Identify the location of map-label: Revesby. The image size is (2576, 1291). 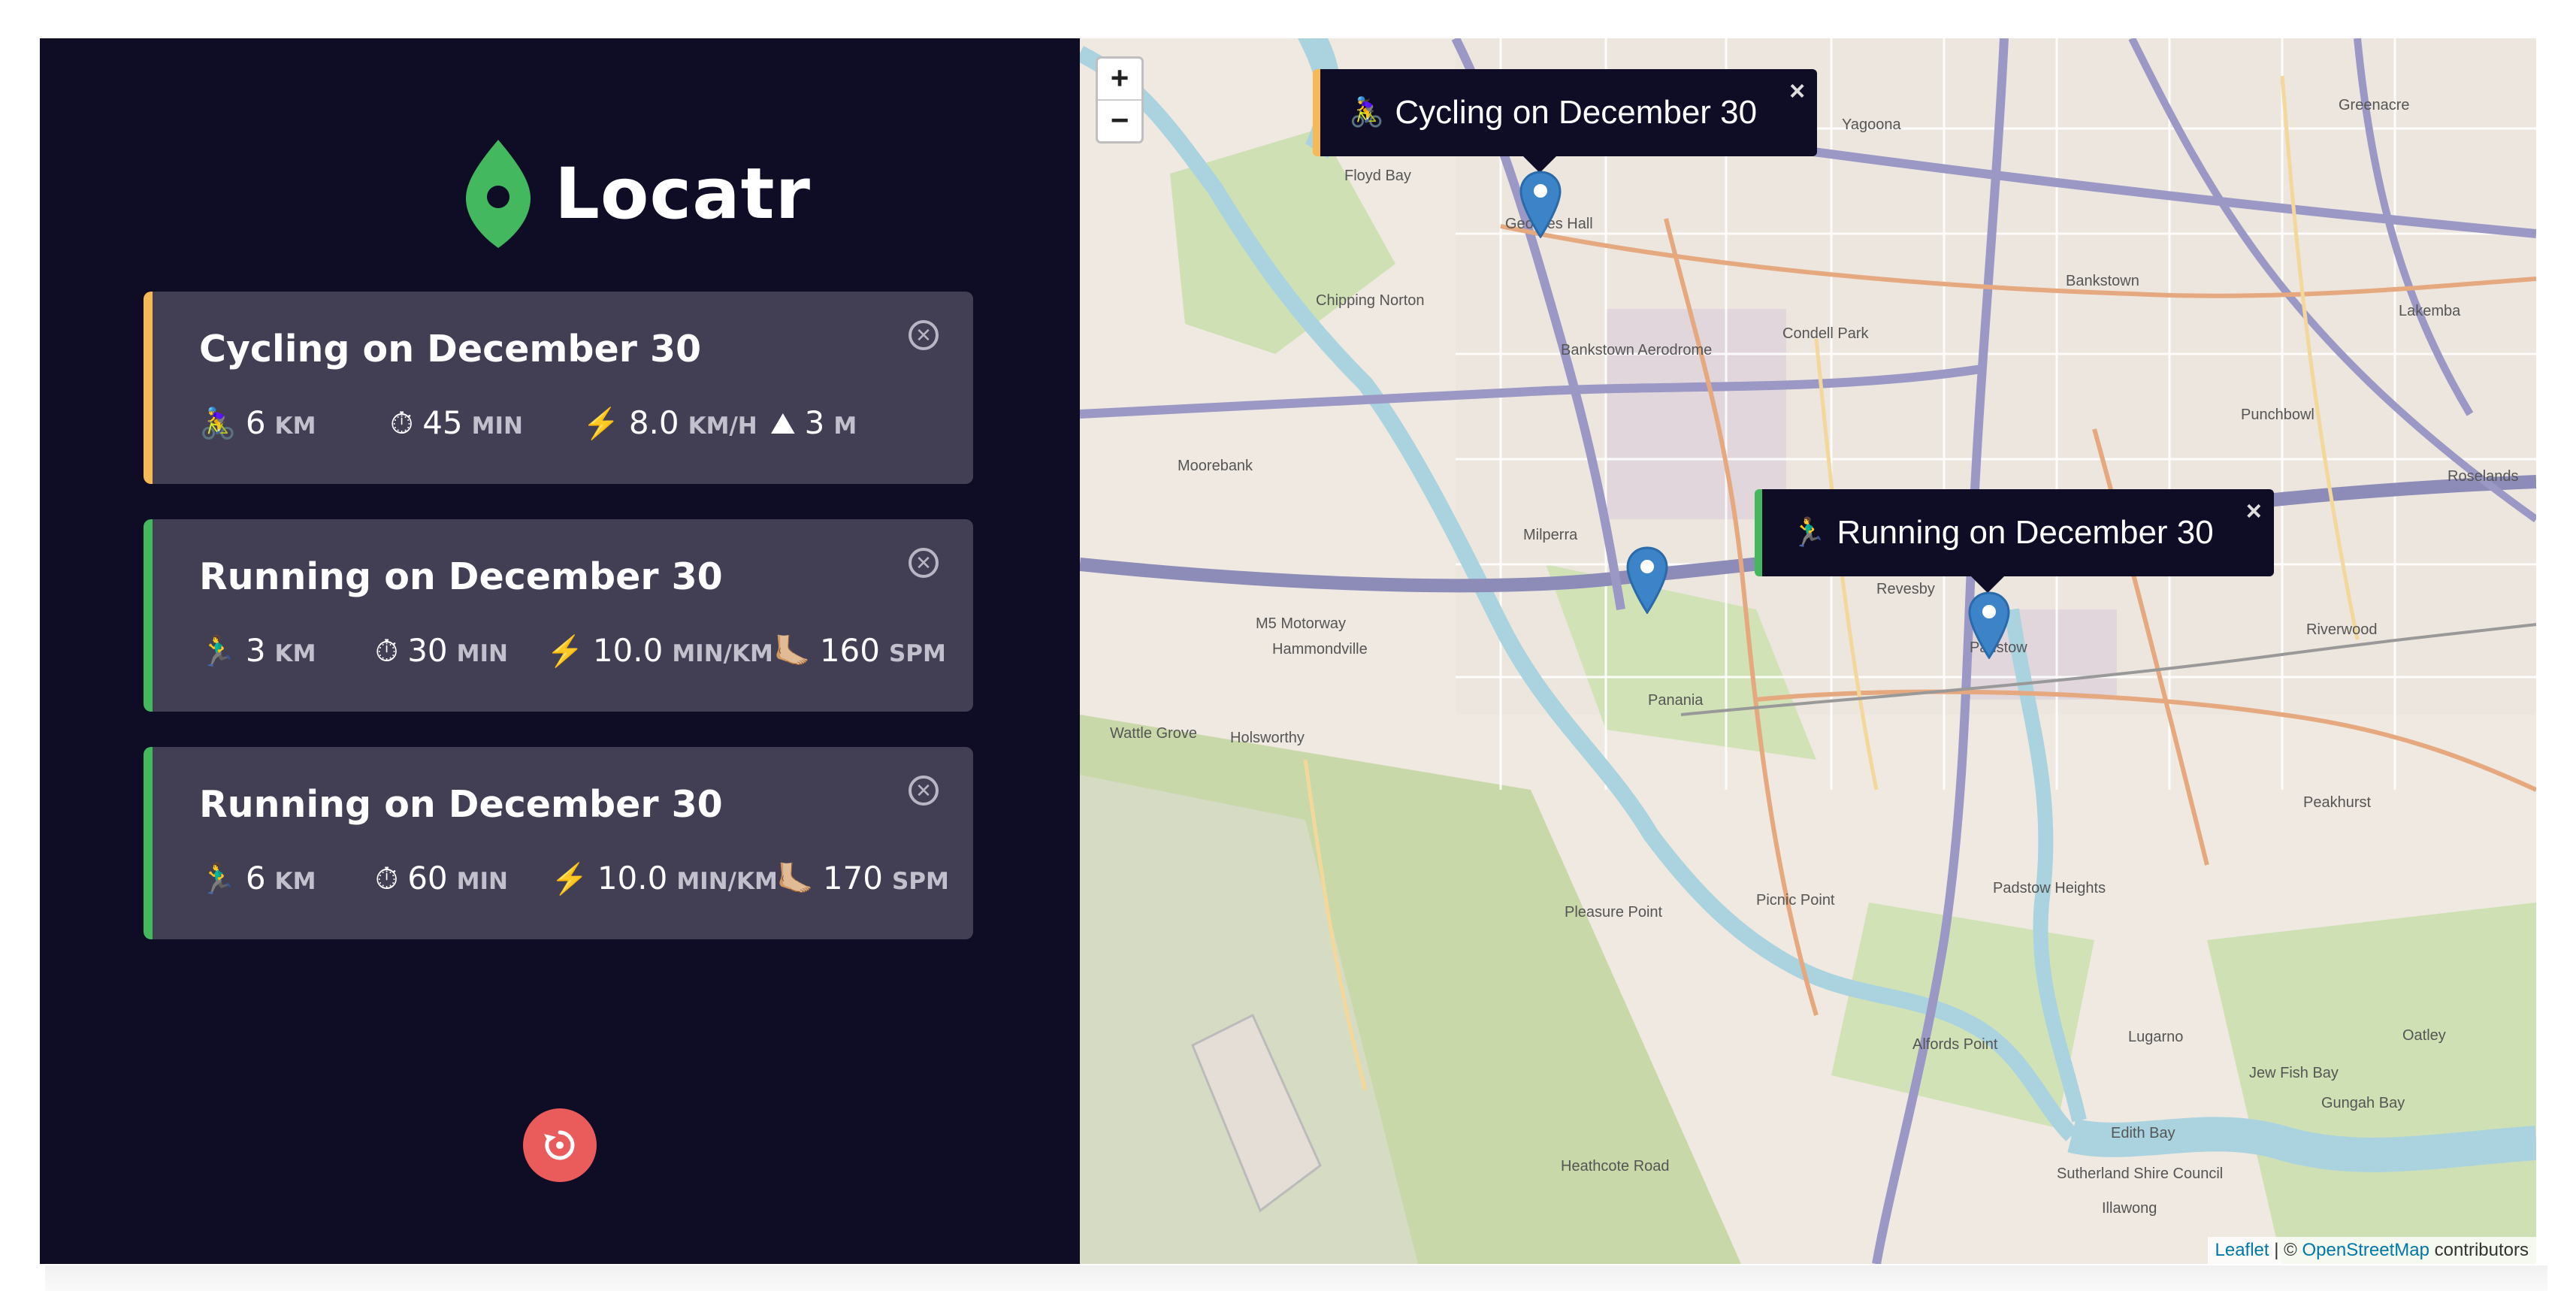
(1905, 589).